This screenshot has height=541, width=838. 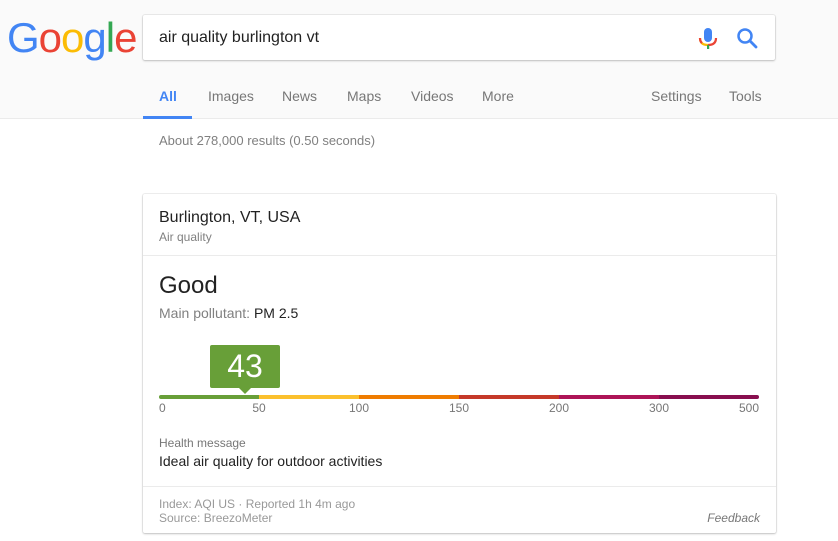 I want to click on active-tab-indicator, so click(x=167, y=117).